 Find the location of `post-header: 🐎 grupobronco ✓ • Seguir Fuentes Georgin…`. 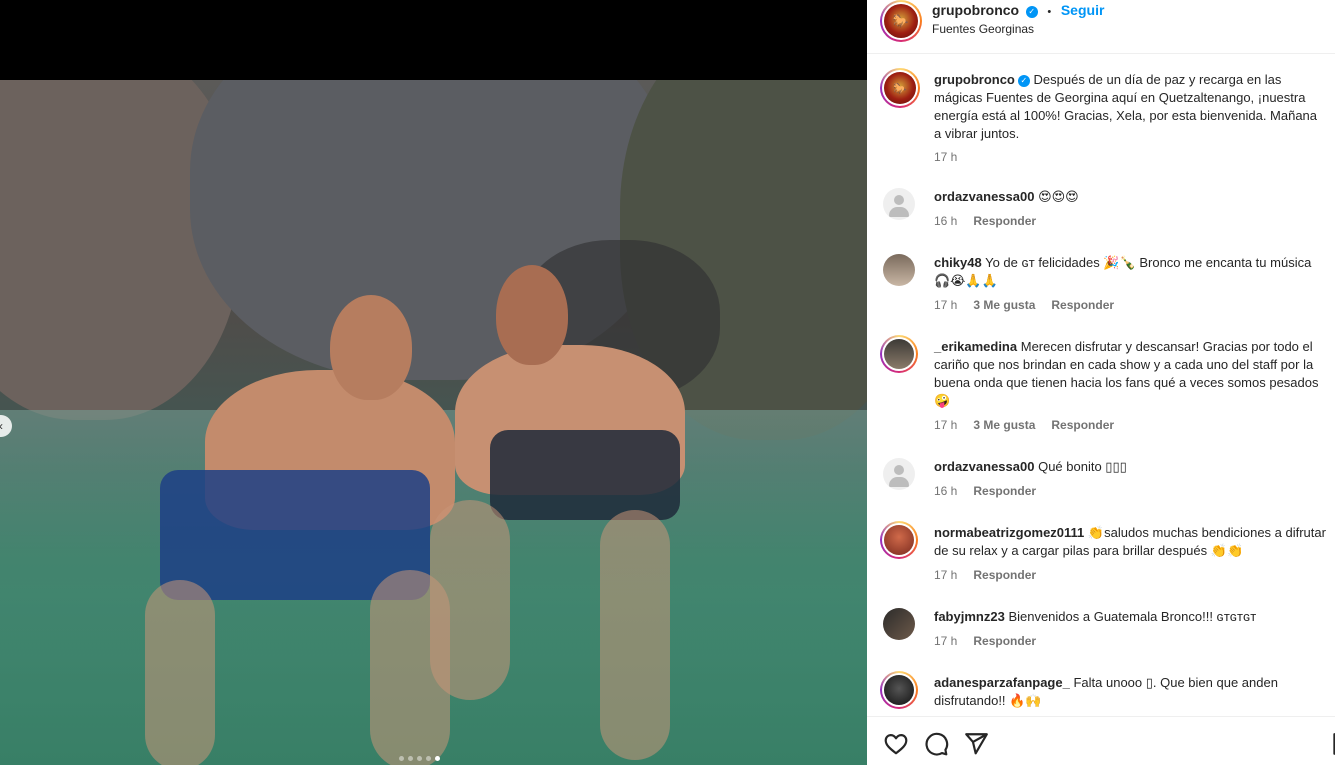

post-header: 🐎 grupobronco ✓ • Seguir Fuentes Georgin… is located at coordinates (1101, 27).